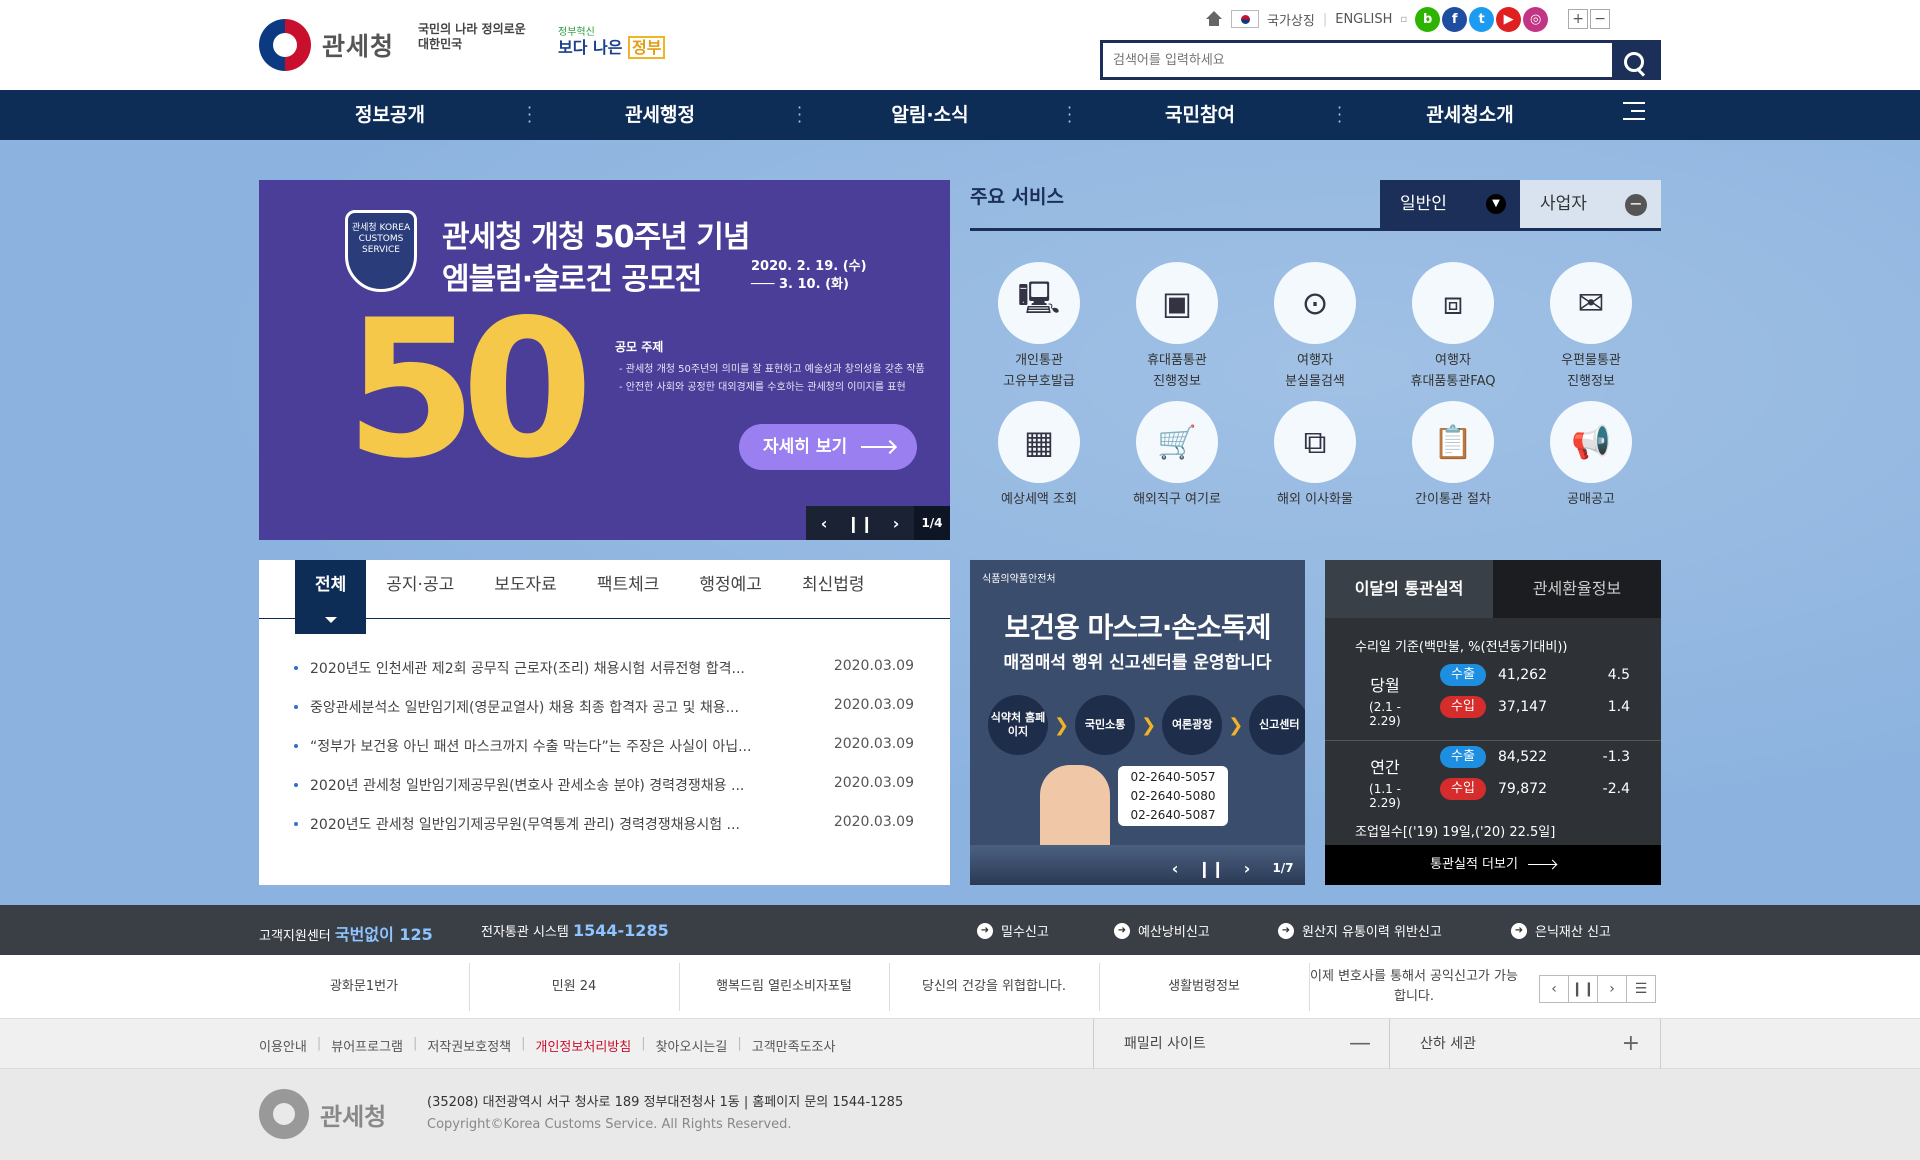 The width and height of the screenshot is (1920, 1160). I want to click on tab-all: 전체, so click(331, 597).